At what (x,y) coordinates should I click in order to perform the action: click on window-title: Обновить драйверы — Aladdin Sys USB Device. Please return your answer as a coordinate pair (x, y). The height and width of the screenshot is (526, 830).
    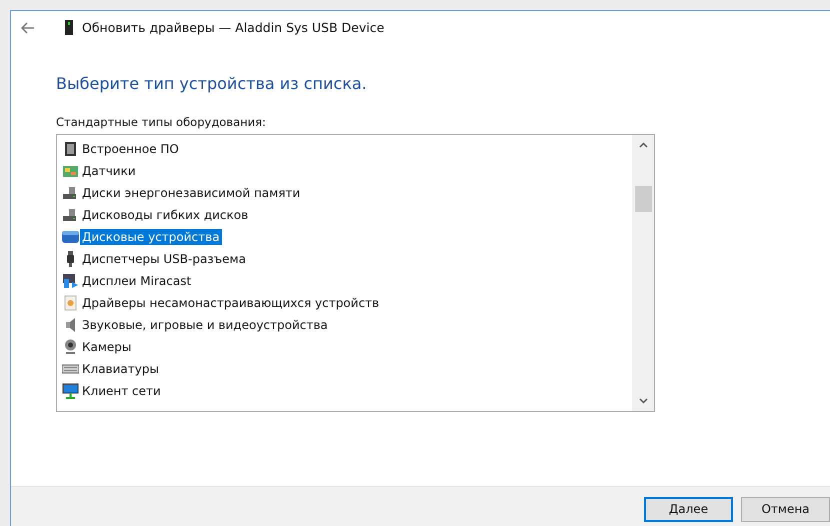
    Looking at the image, I should click on (233, 27).